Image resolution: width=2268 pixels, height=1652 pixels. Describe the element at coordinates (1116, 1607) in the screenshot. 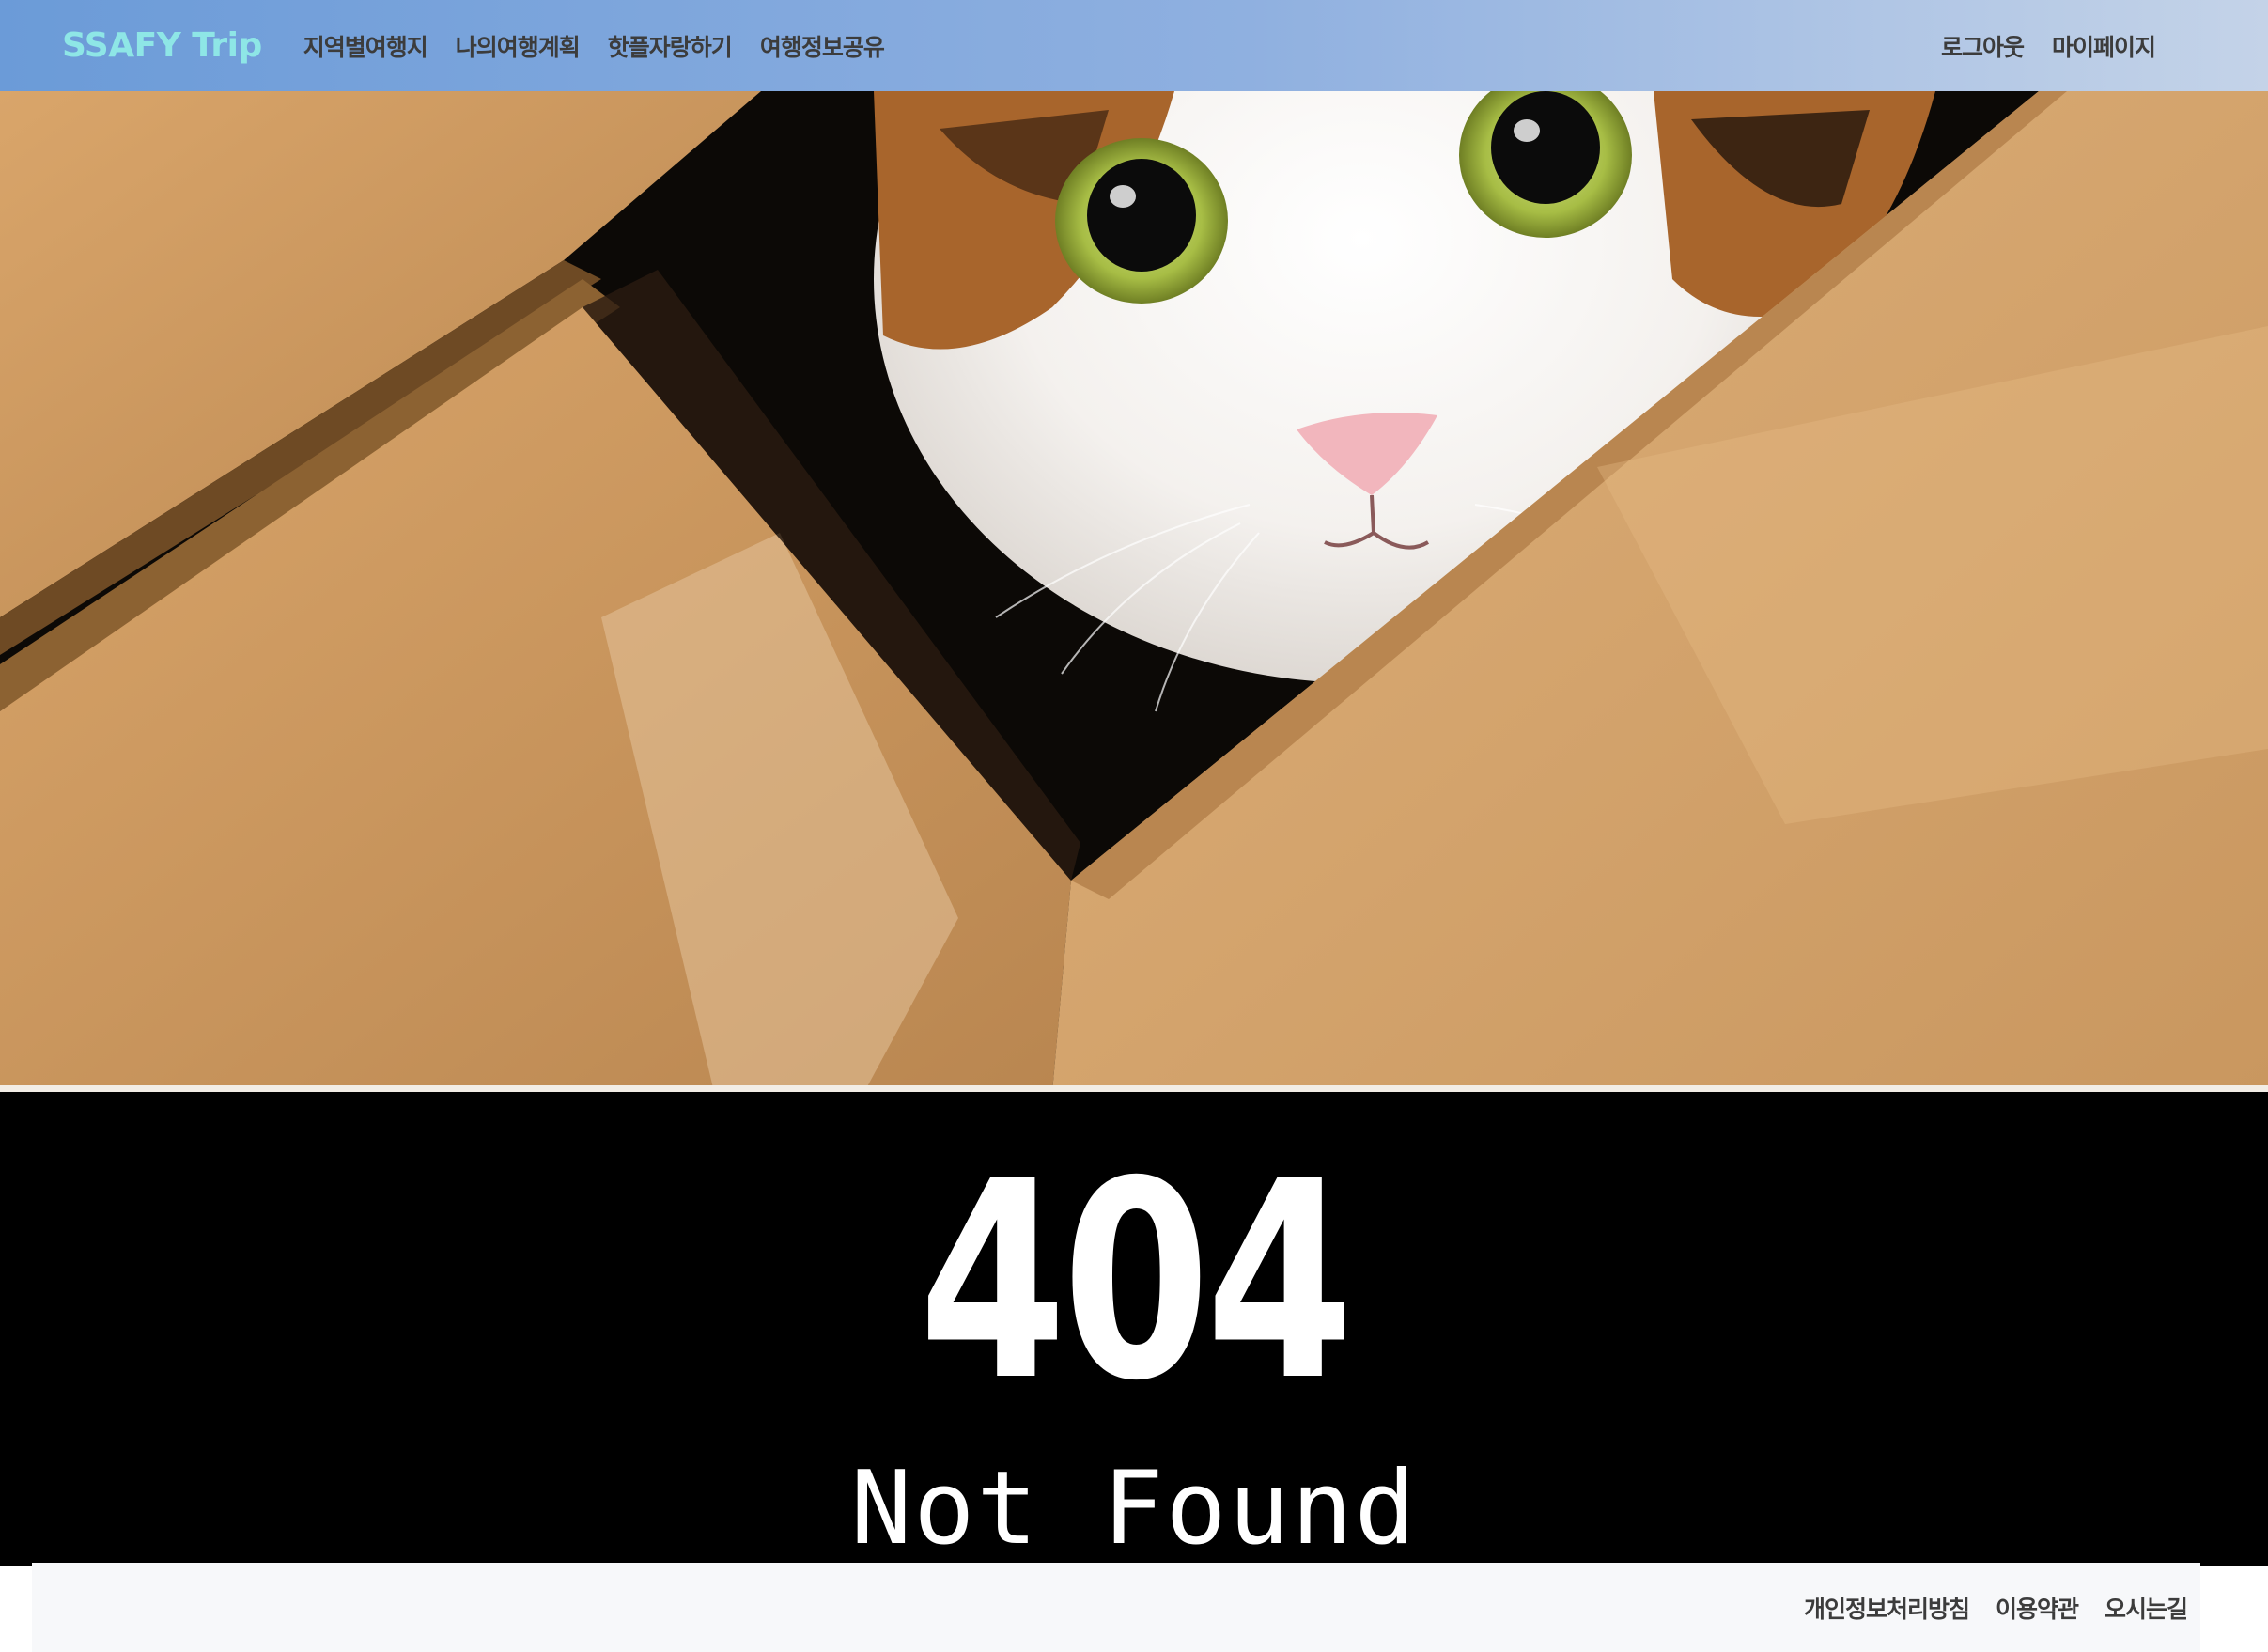

I see `page-footer: 개인정보처리방침 이용약관 오시는길` at that location.